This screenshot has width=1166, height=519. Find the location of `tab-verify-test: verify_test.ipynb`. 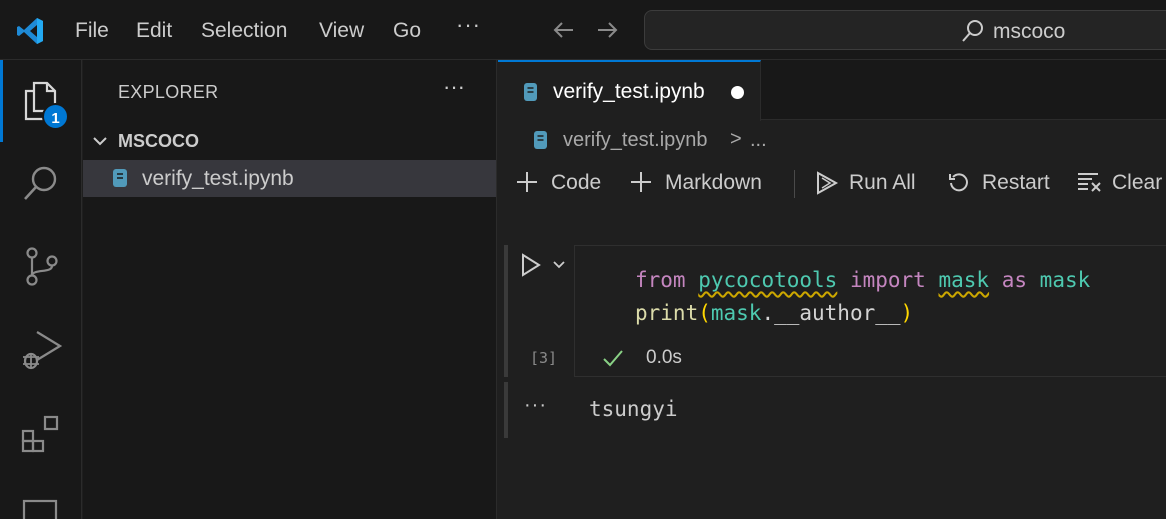

tab-verify-test: verify_test.ipynb is located at coordinates (629, 90).